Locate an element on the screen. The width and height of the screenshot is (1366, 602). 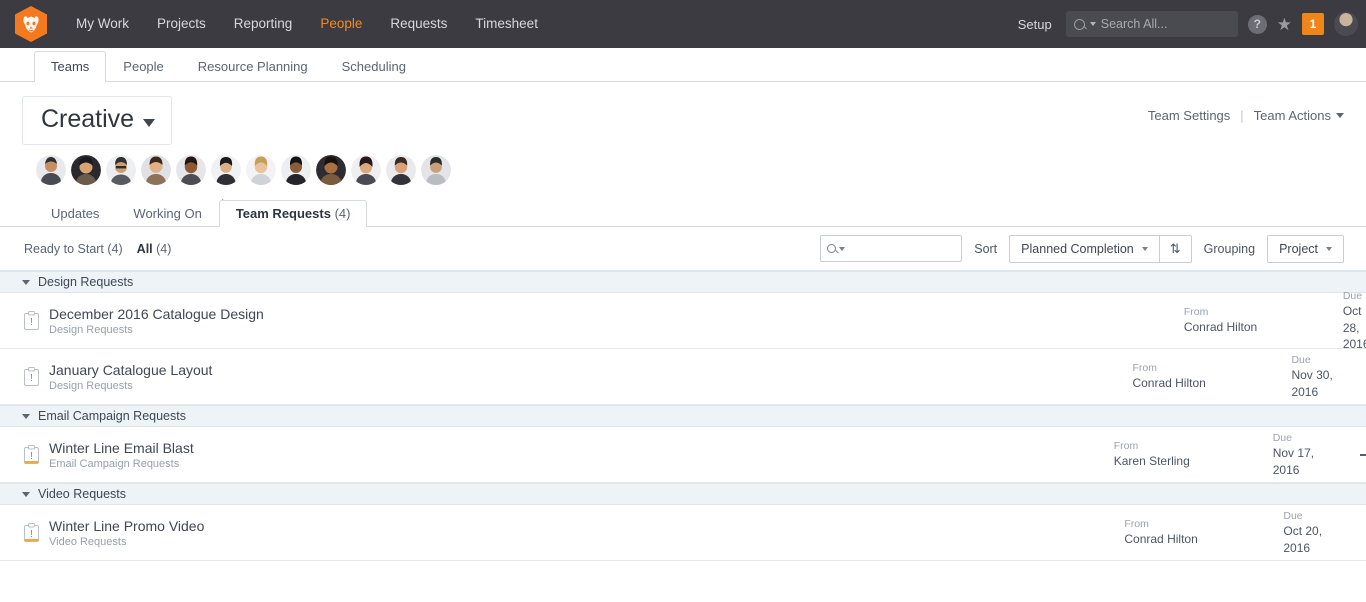
notifications-badge: 1 is located at coordinates (1313, 24).